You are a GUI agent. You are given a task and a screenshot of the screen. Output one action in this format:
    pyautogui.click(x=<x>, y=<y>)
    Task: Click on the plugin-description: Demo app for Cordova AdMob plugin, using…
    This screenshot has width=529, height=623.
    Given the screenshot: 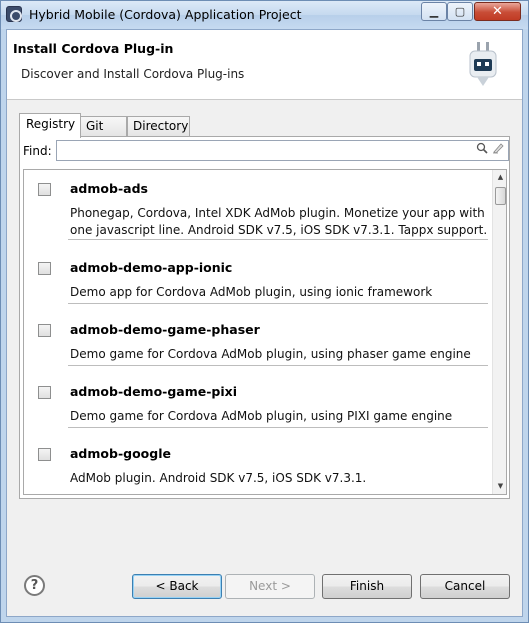 What is the action you would take?
    pyautogui.click(x=251, y=292)
    